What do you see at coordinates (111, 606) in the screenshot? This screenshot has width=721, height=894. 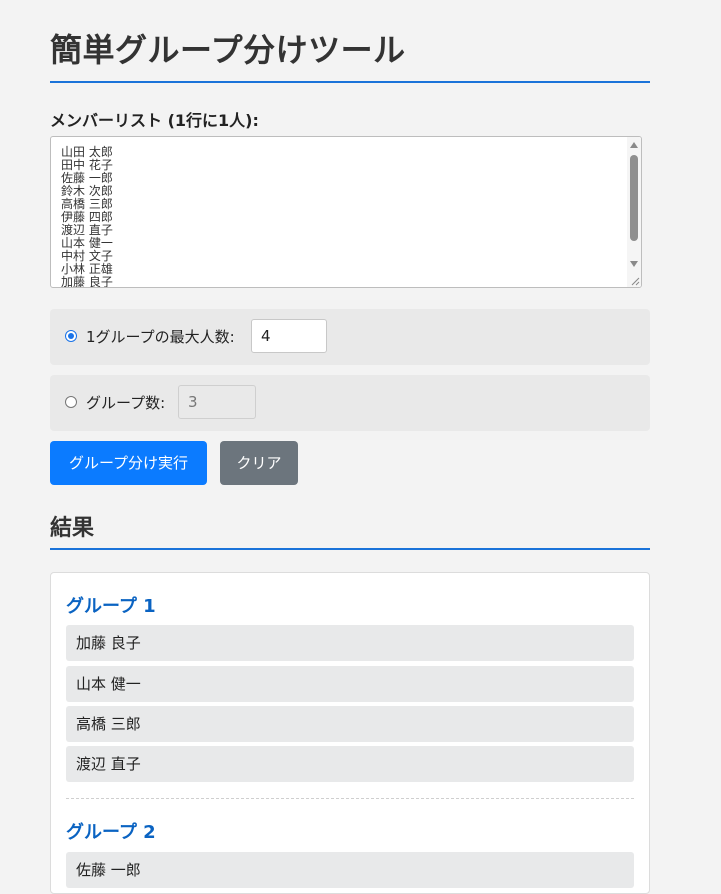 I see `group-title: グループ 1` at bounding box center [111, 606].